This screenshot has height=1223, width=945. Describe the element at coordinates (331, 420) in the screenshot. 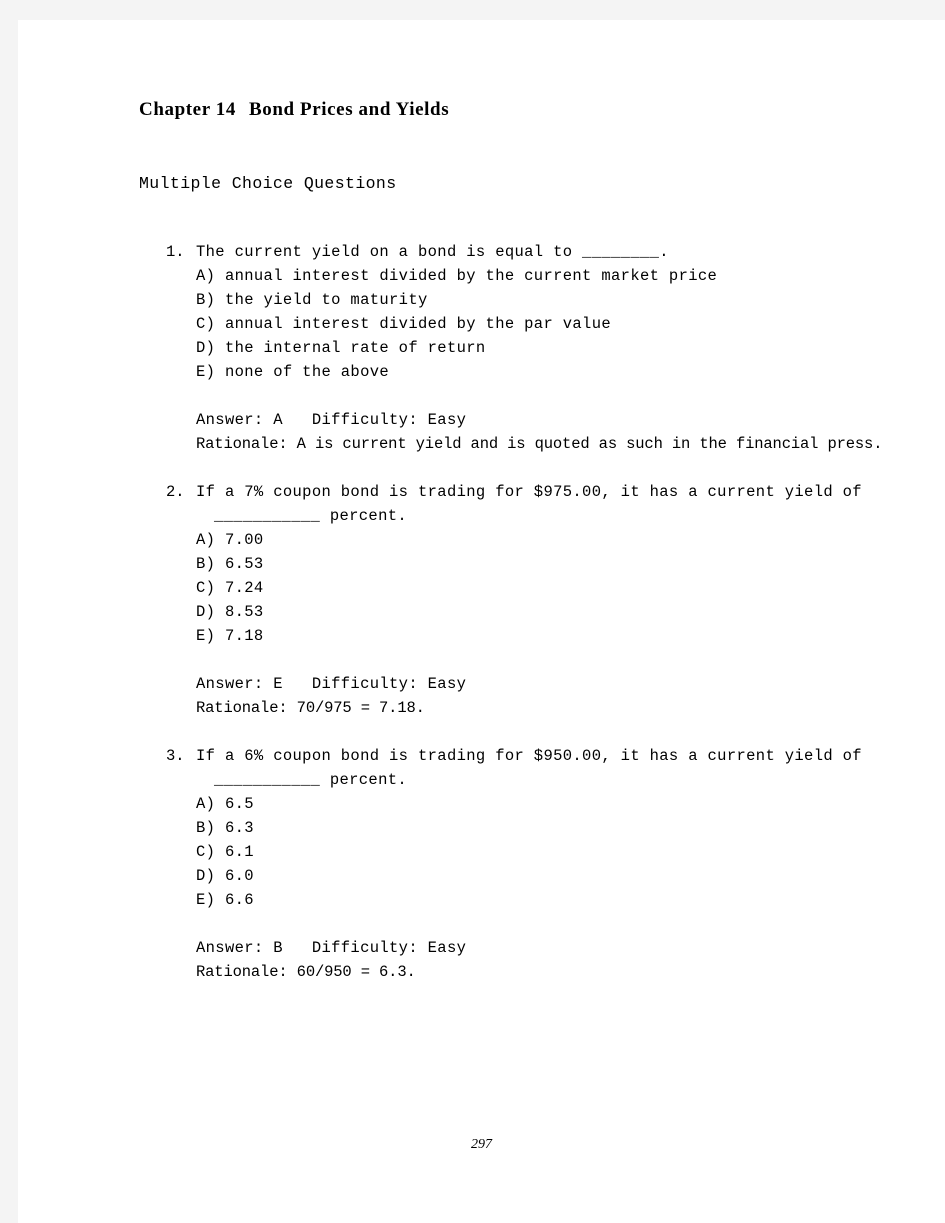

I see `answer-text: Answer: A Difficulty: Easy` at that location.